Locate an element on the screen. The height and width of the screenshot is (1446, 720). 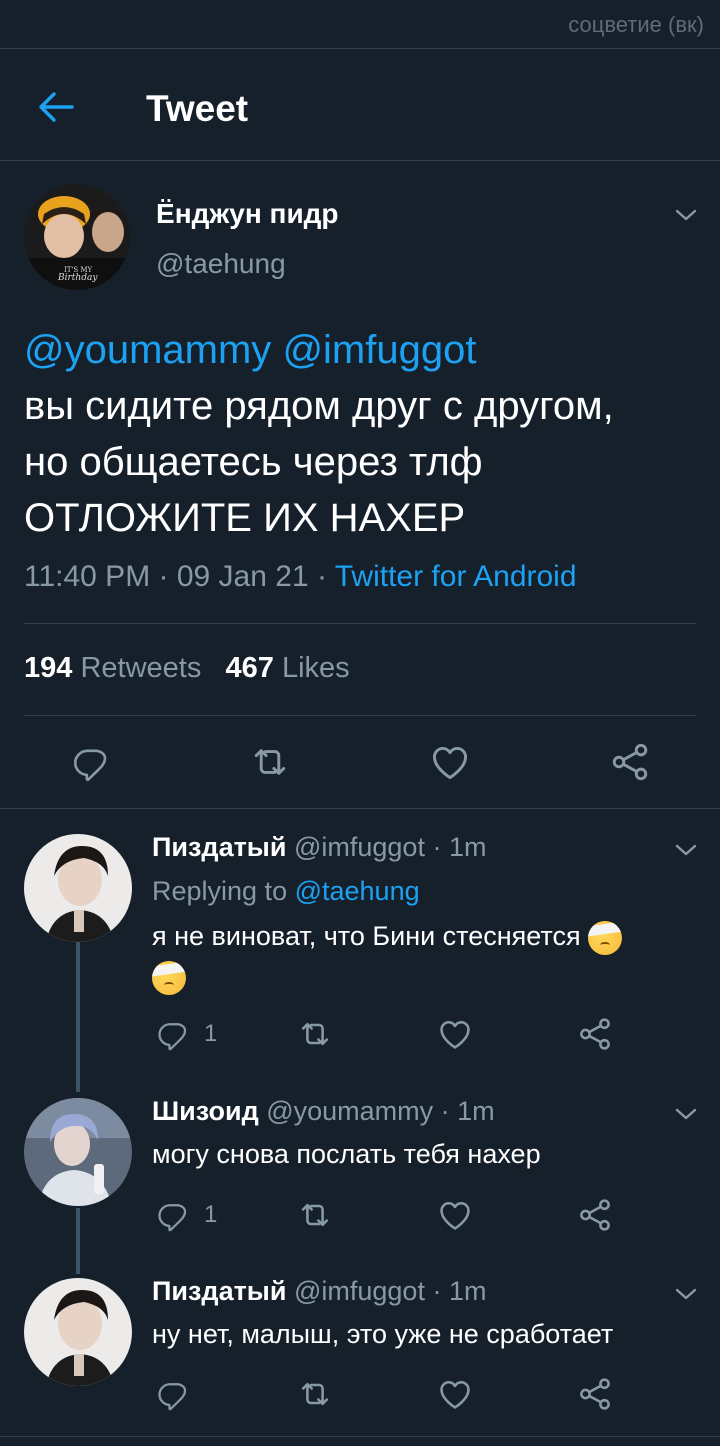
svg-text: Birthday is located at coordinates (77, 278).